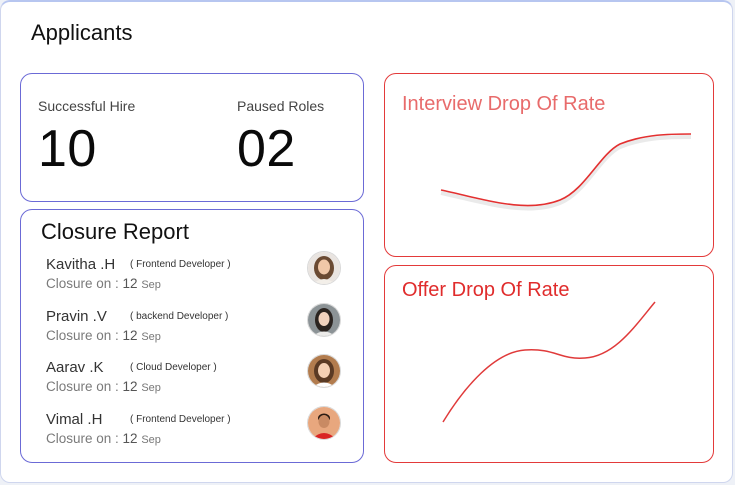  Describe the element at coordinates (67, 149) in the screenshot. I see `stat-value: 10` at that location.